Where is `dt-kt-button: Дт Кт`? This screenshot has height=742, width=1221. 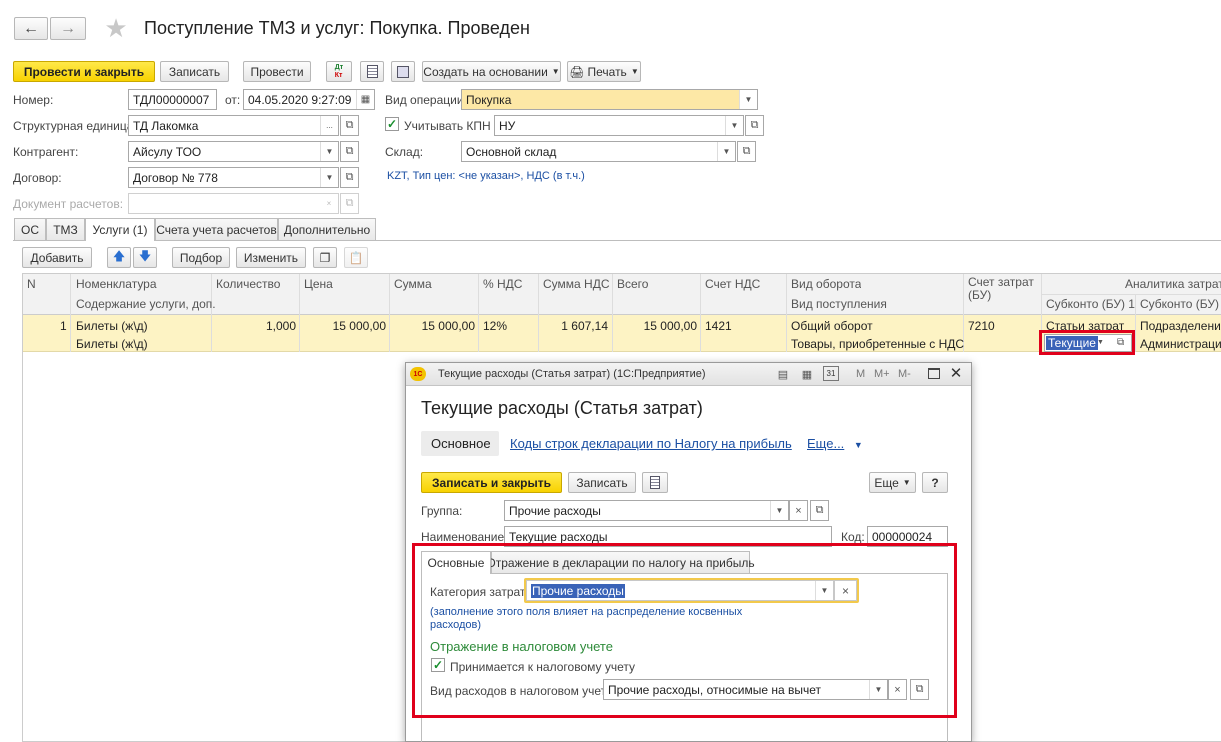
dt-kt-button: Дт Кт is located at coordinates (339, 71).